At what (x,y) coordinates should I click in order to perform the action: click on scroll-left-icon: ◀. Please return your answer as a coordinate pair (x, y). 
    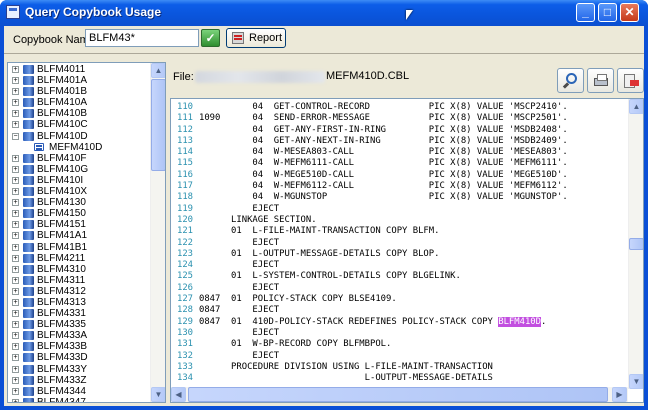
    Looking at the image, I should click on (178, 394).